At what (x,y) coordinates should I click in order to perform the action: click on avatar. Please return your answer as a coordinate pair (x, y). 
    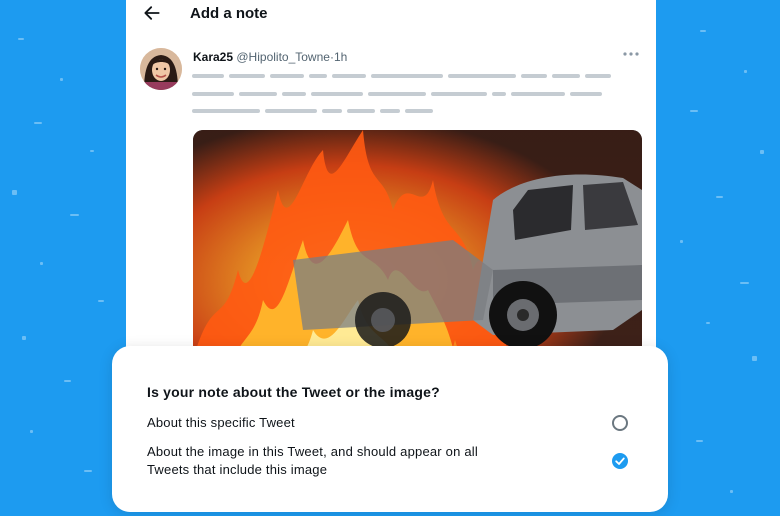
    Looking at the image, I should click on (161, 69).